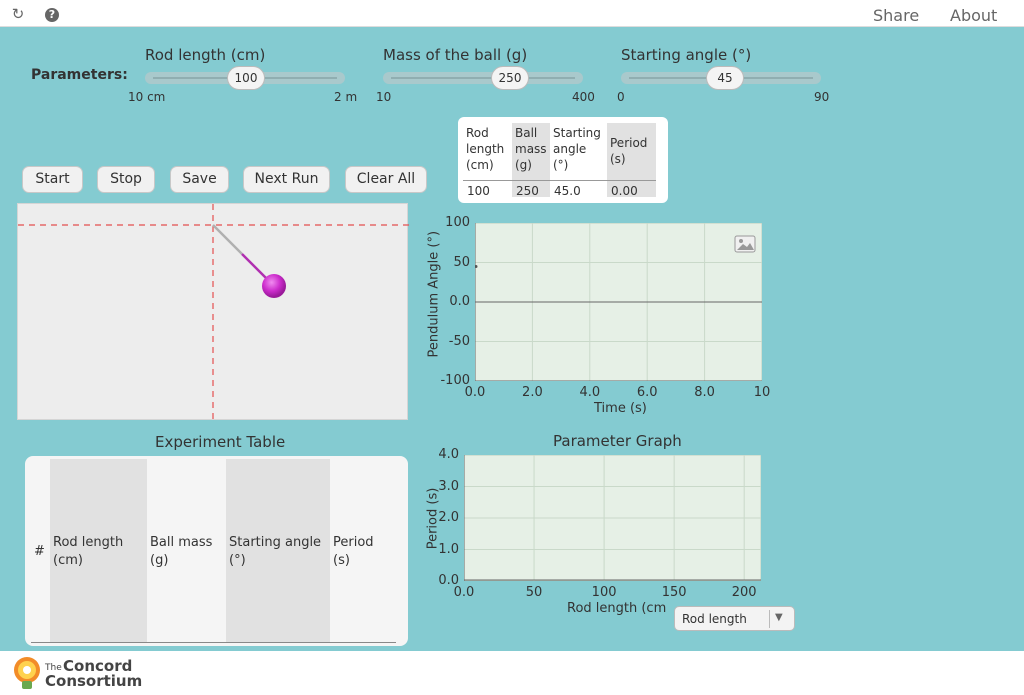 This screenshot has width=1024, height=695. Describe the element at coordinates (448, 454) in the screenshot. I see `parameter-graph-ytick: 4.0` at that location.